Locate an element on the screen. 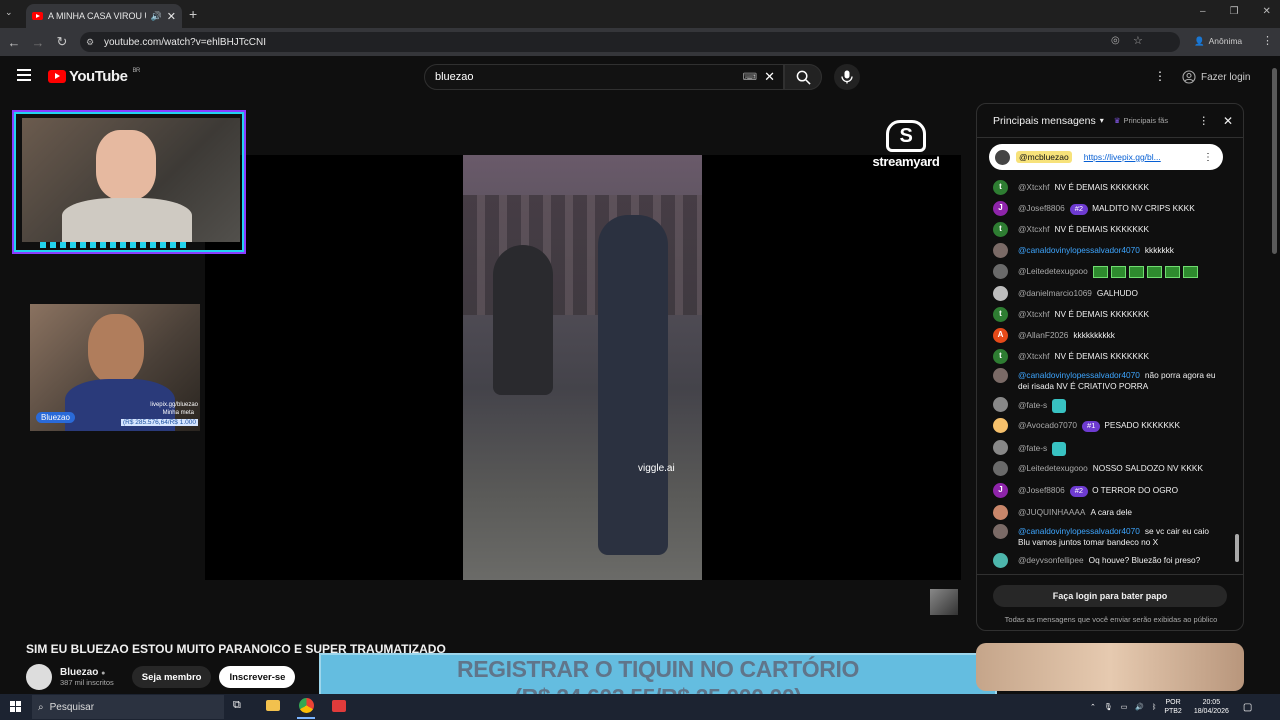  keyboard-icon: ⌨ is located at coordinates (750, 77).